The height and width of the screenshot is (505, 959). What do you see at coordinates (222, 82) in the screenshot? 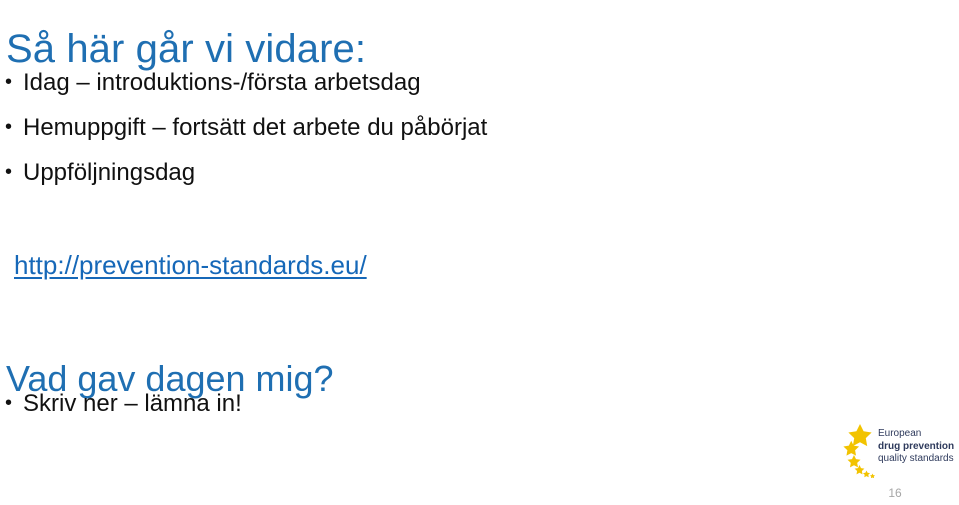
I see `list-item-label: Idag – introduktions-/första arbetsdag` at bounding box center [222, 82].